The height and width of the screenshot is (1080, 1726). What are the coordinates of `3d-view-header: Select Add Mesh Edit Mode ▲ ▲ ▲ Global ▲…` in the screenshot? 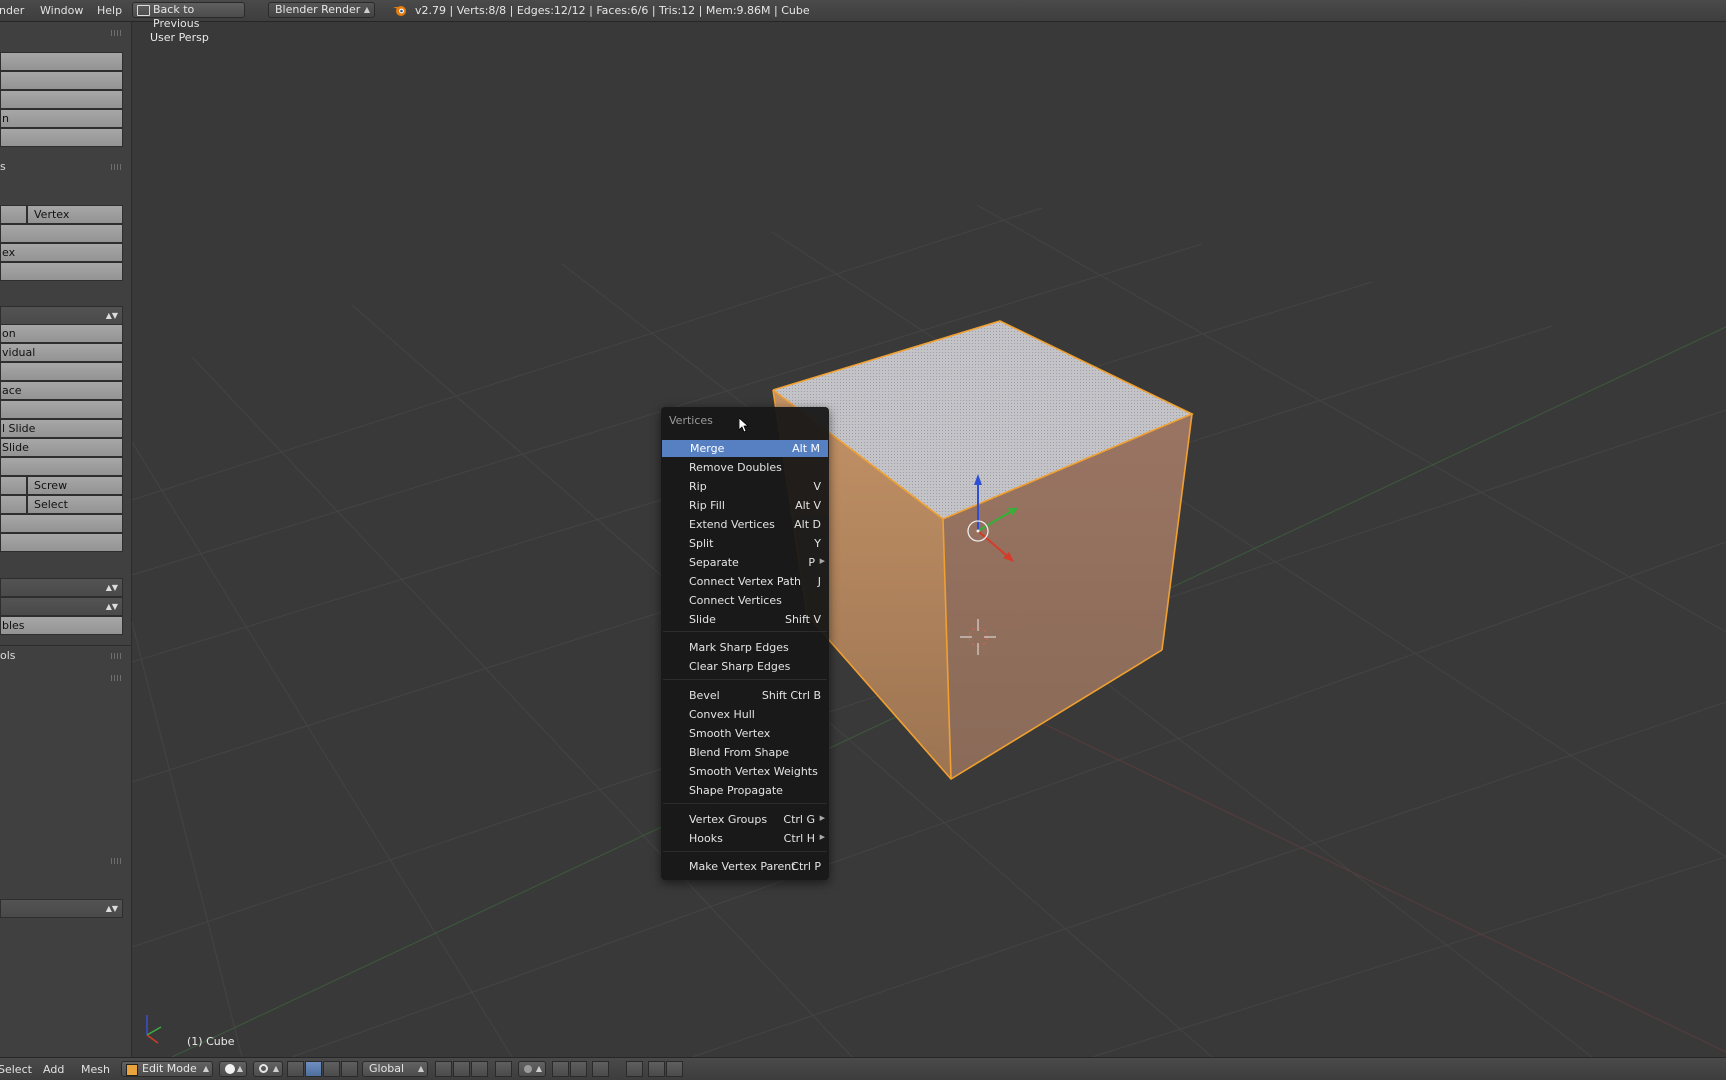 It's located at (863, 1068).